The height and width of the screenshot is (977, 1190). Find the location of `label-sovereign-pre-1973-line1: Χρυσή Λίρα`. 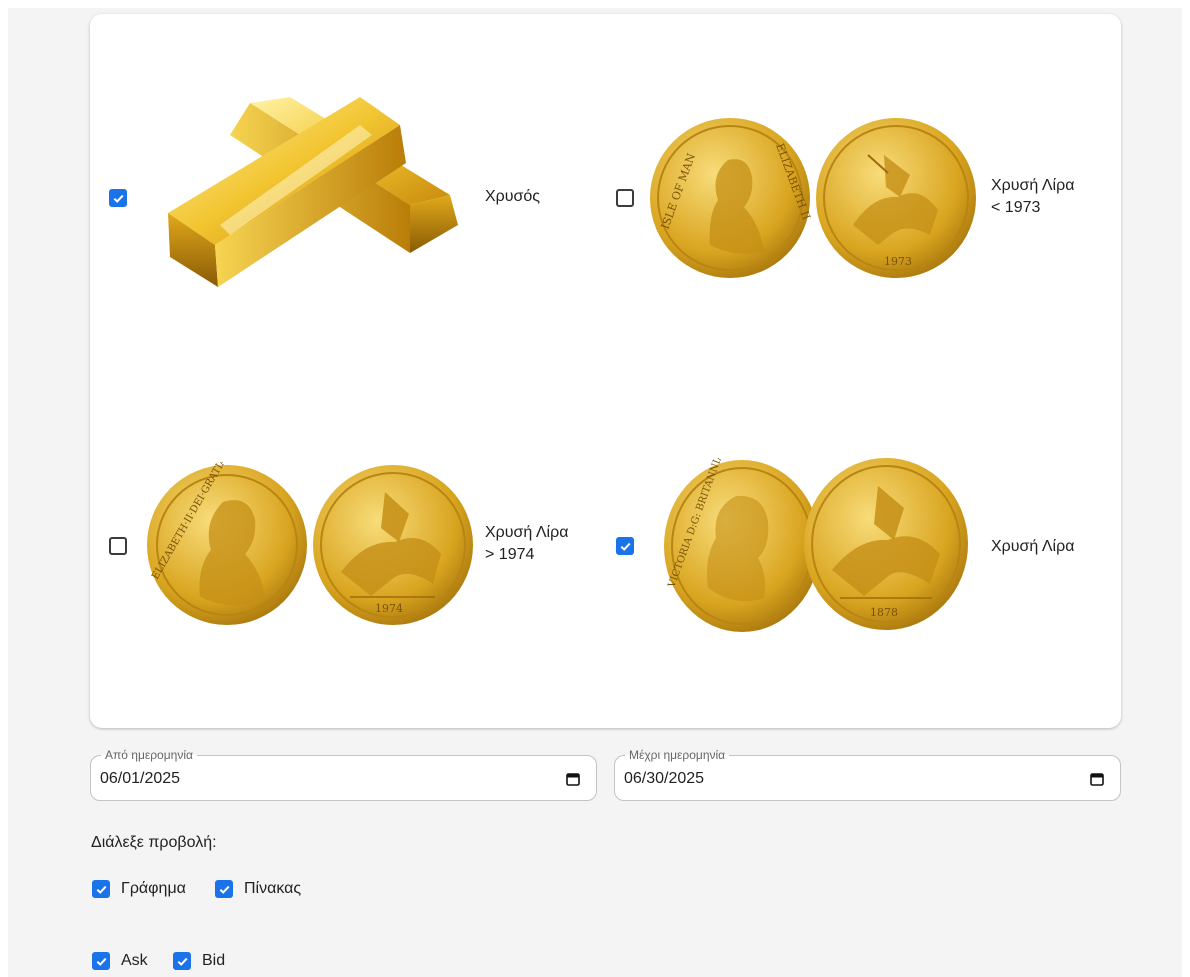

label-sovereign-pre-1973-line1: Χρυσή Λίρα is located at coordinates (1033, 185).